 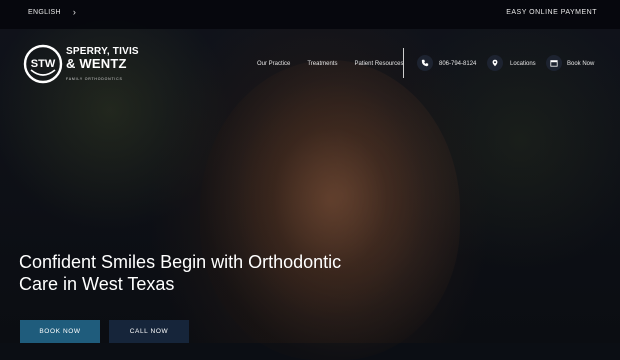 What do you see at coordinates (60, 331) in the screenshot?
I see `book-now-button: BOOK NOW` at bounding box center [60, 331].